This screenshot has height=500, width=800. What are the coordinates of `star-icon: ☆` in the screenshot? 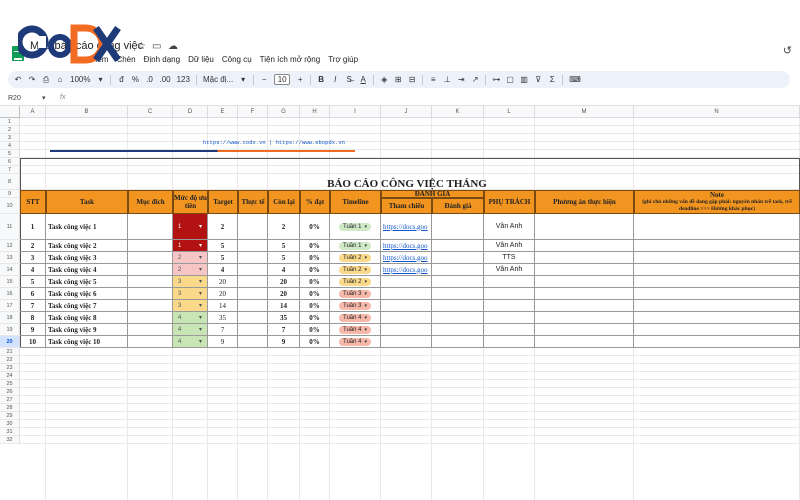 It's located at (141, 46).